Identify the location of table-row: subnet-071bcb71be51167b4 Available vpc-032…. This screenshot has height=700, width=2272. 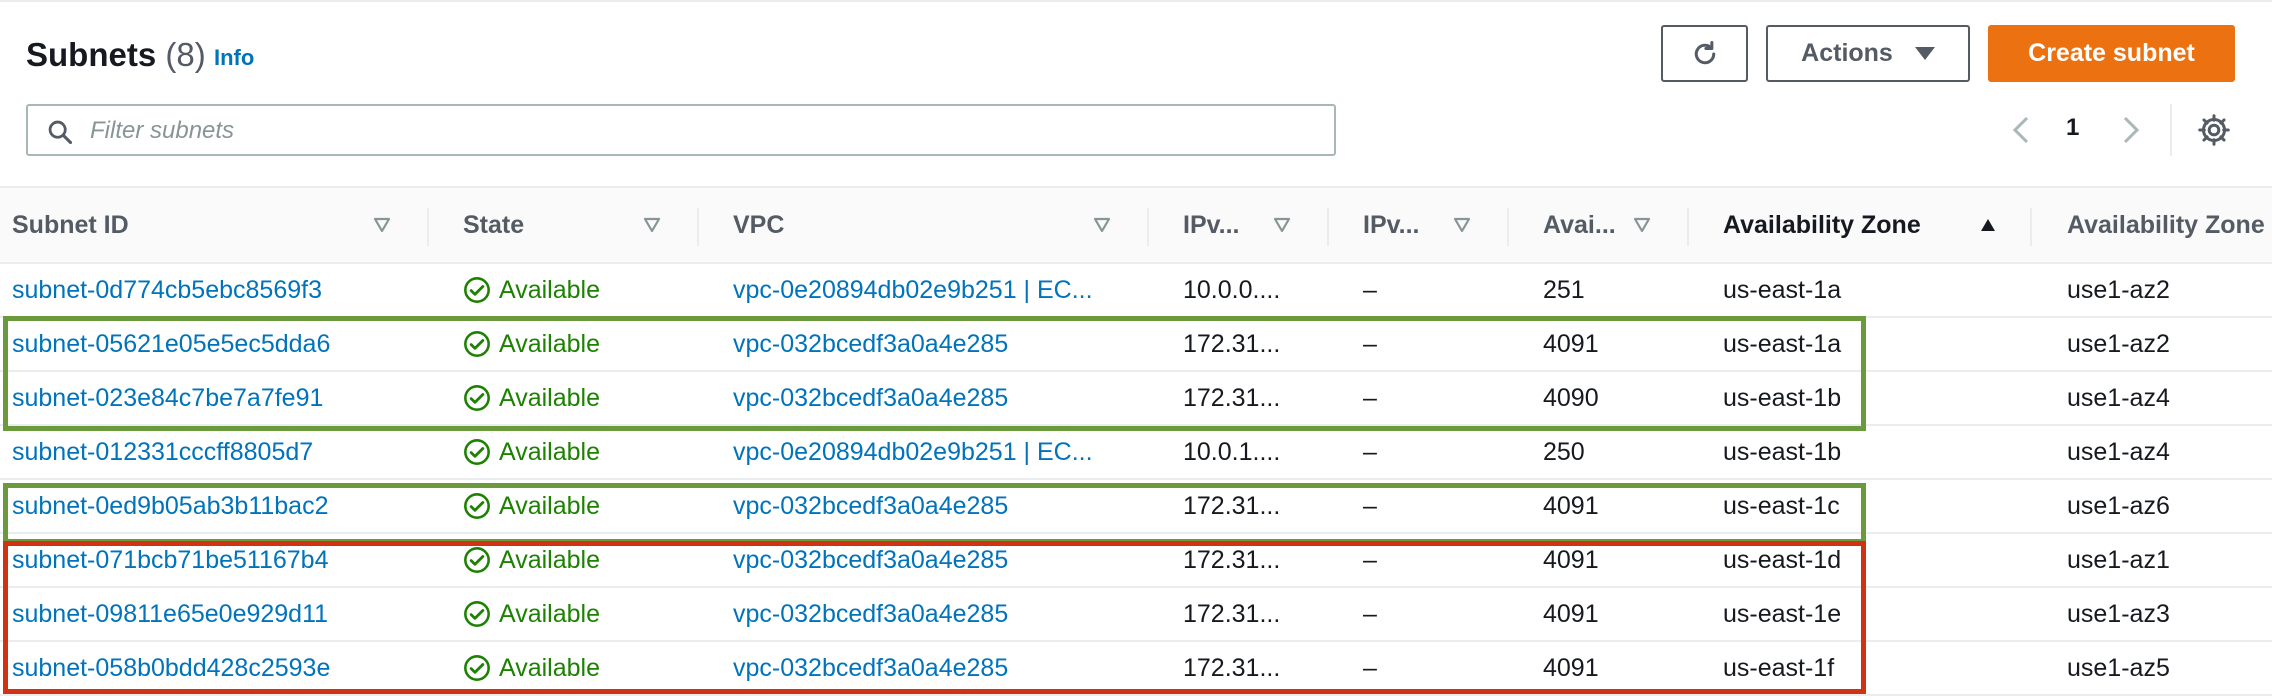
(1136, 561).